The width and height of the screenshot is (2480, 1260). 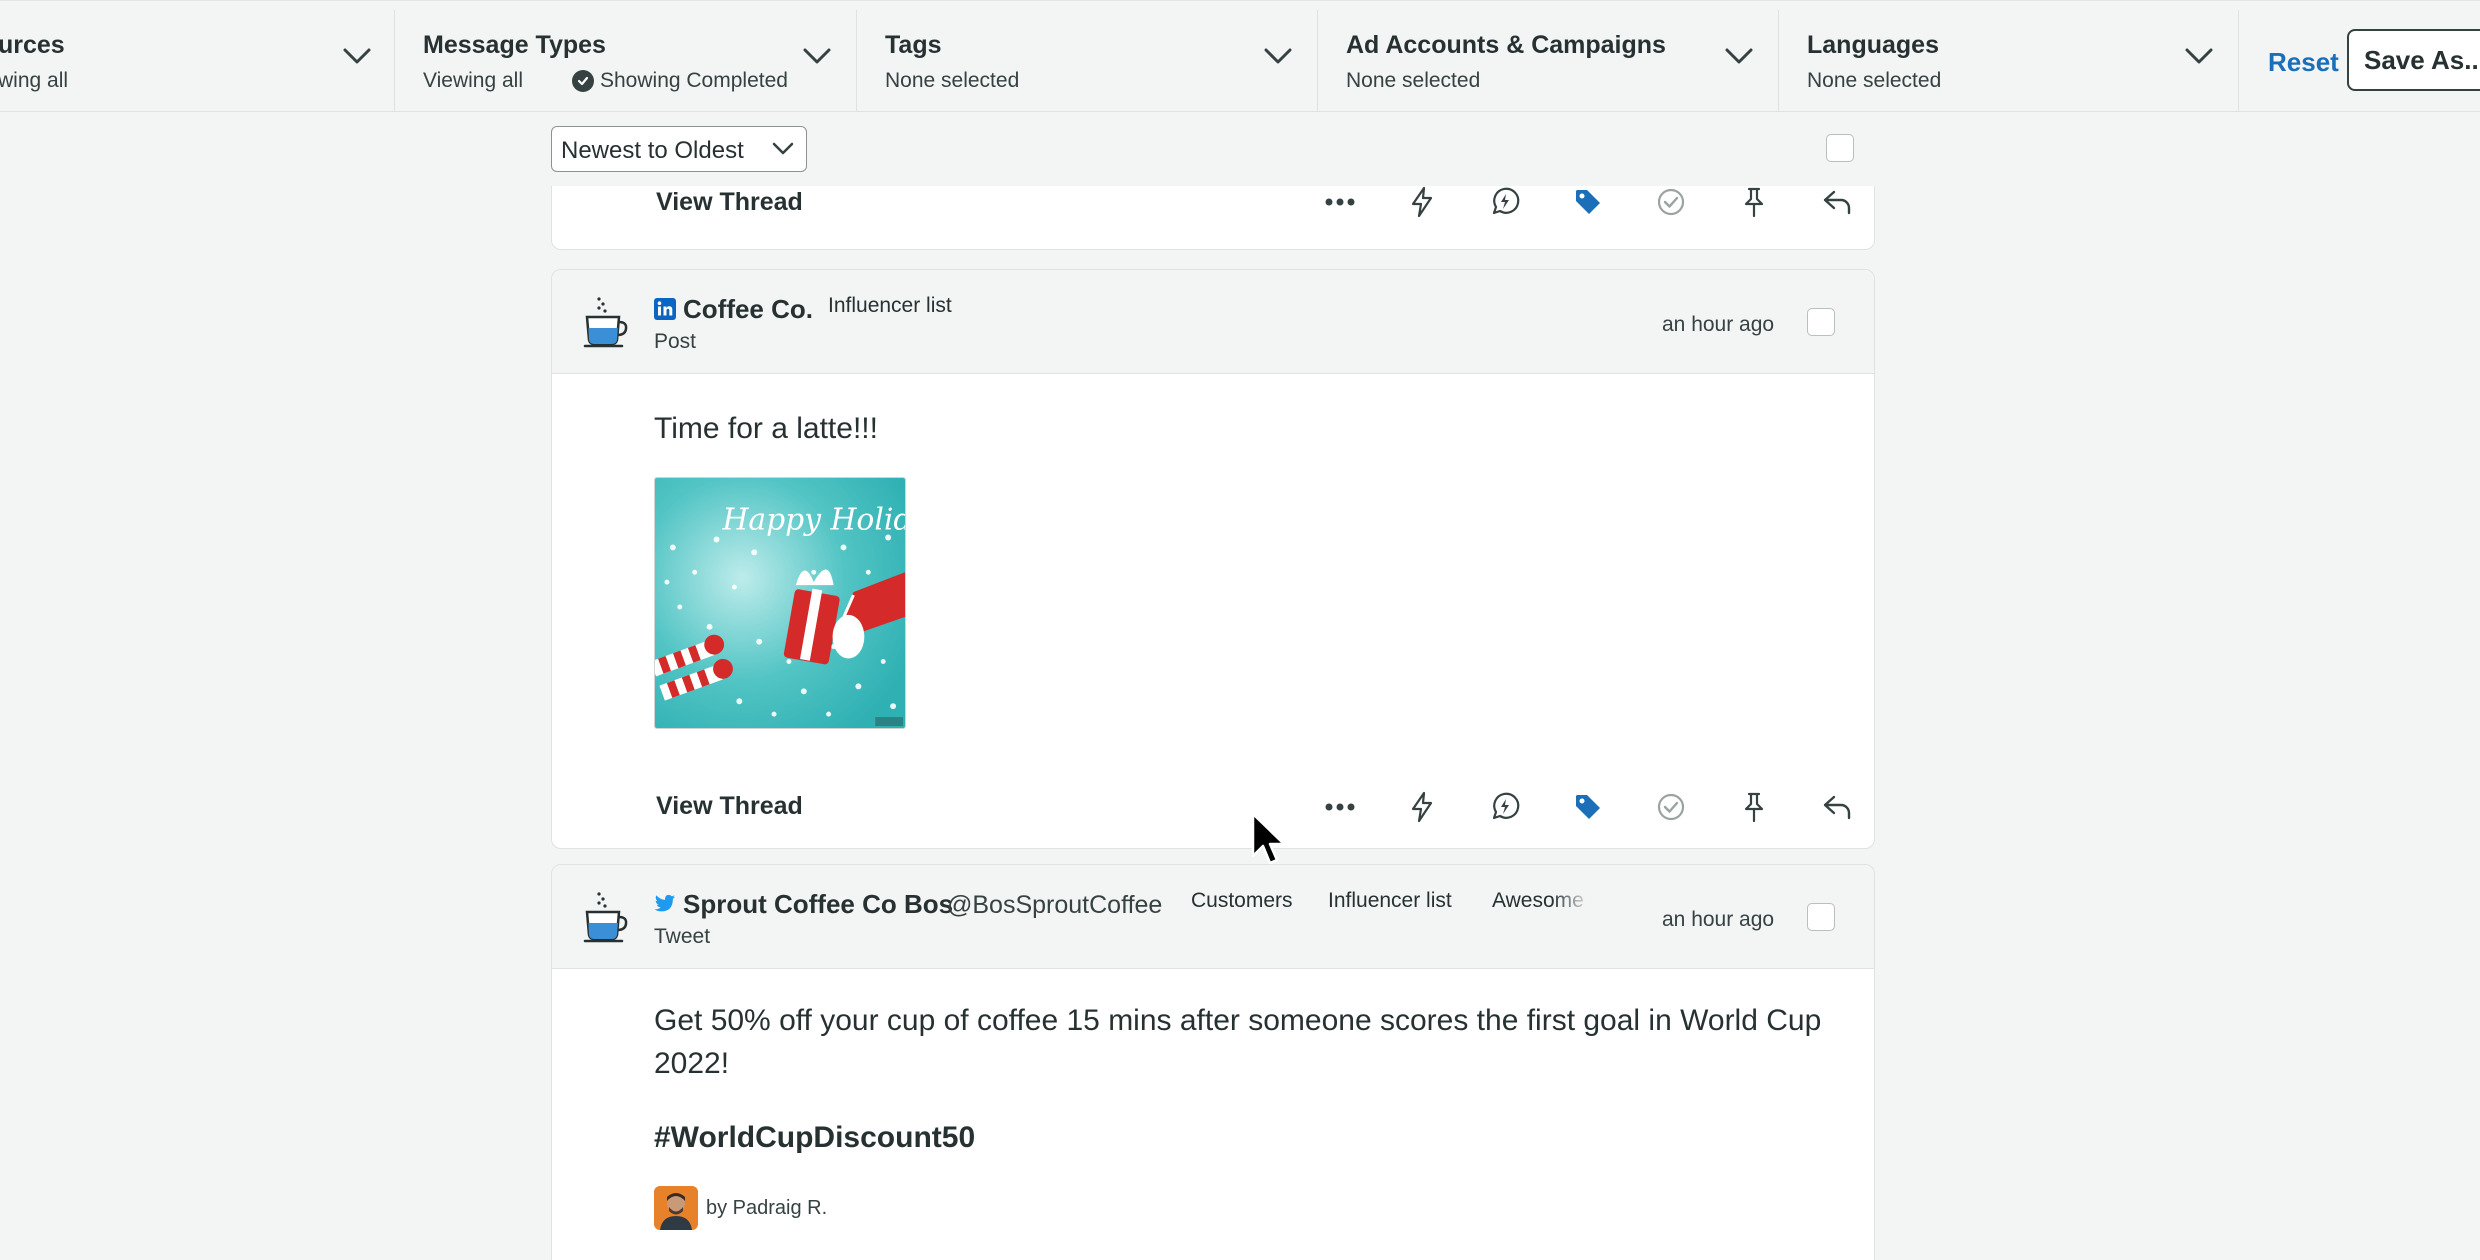 What do you see at coordinates (1542, 895) in the screenshot?
I see `tag-chip-truncated: Awesome Peop` at bounding box center [1542, 895].